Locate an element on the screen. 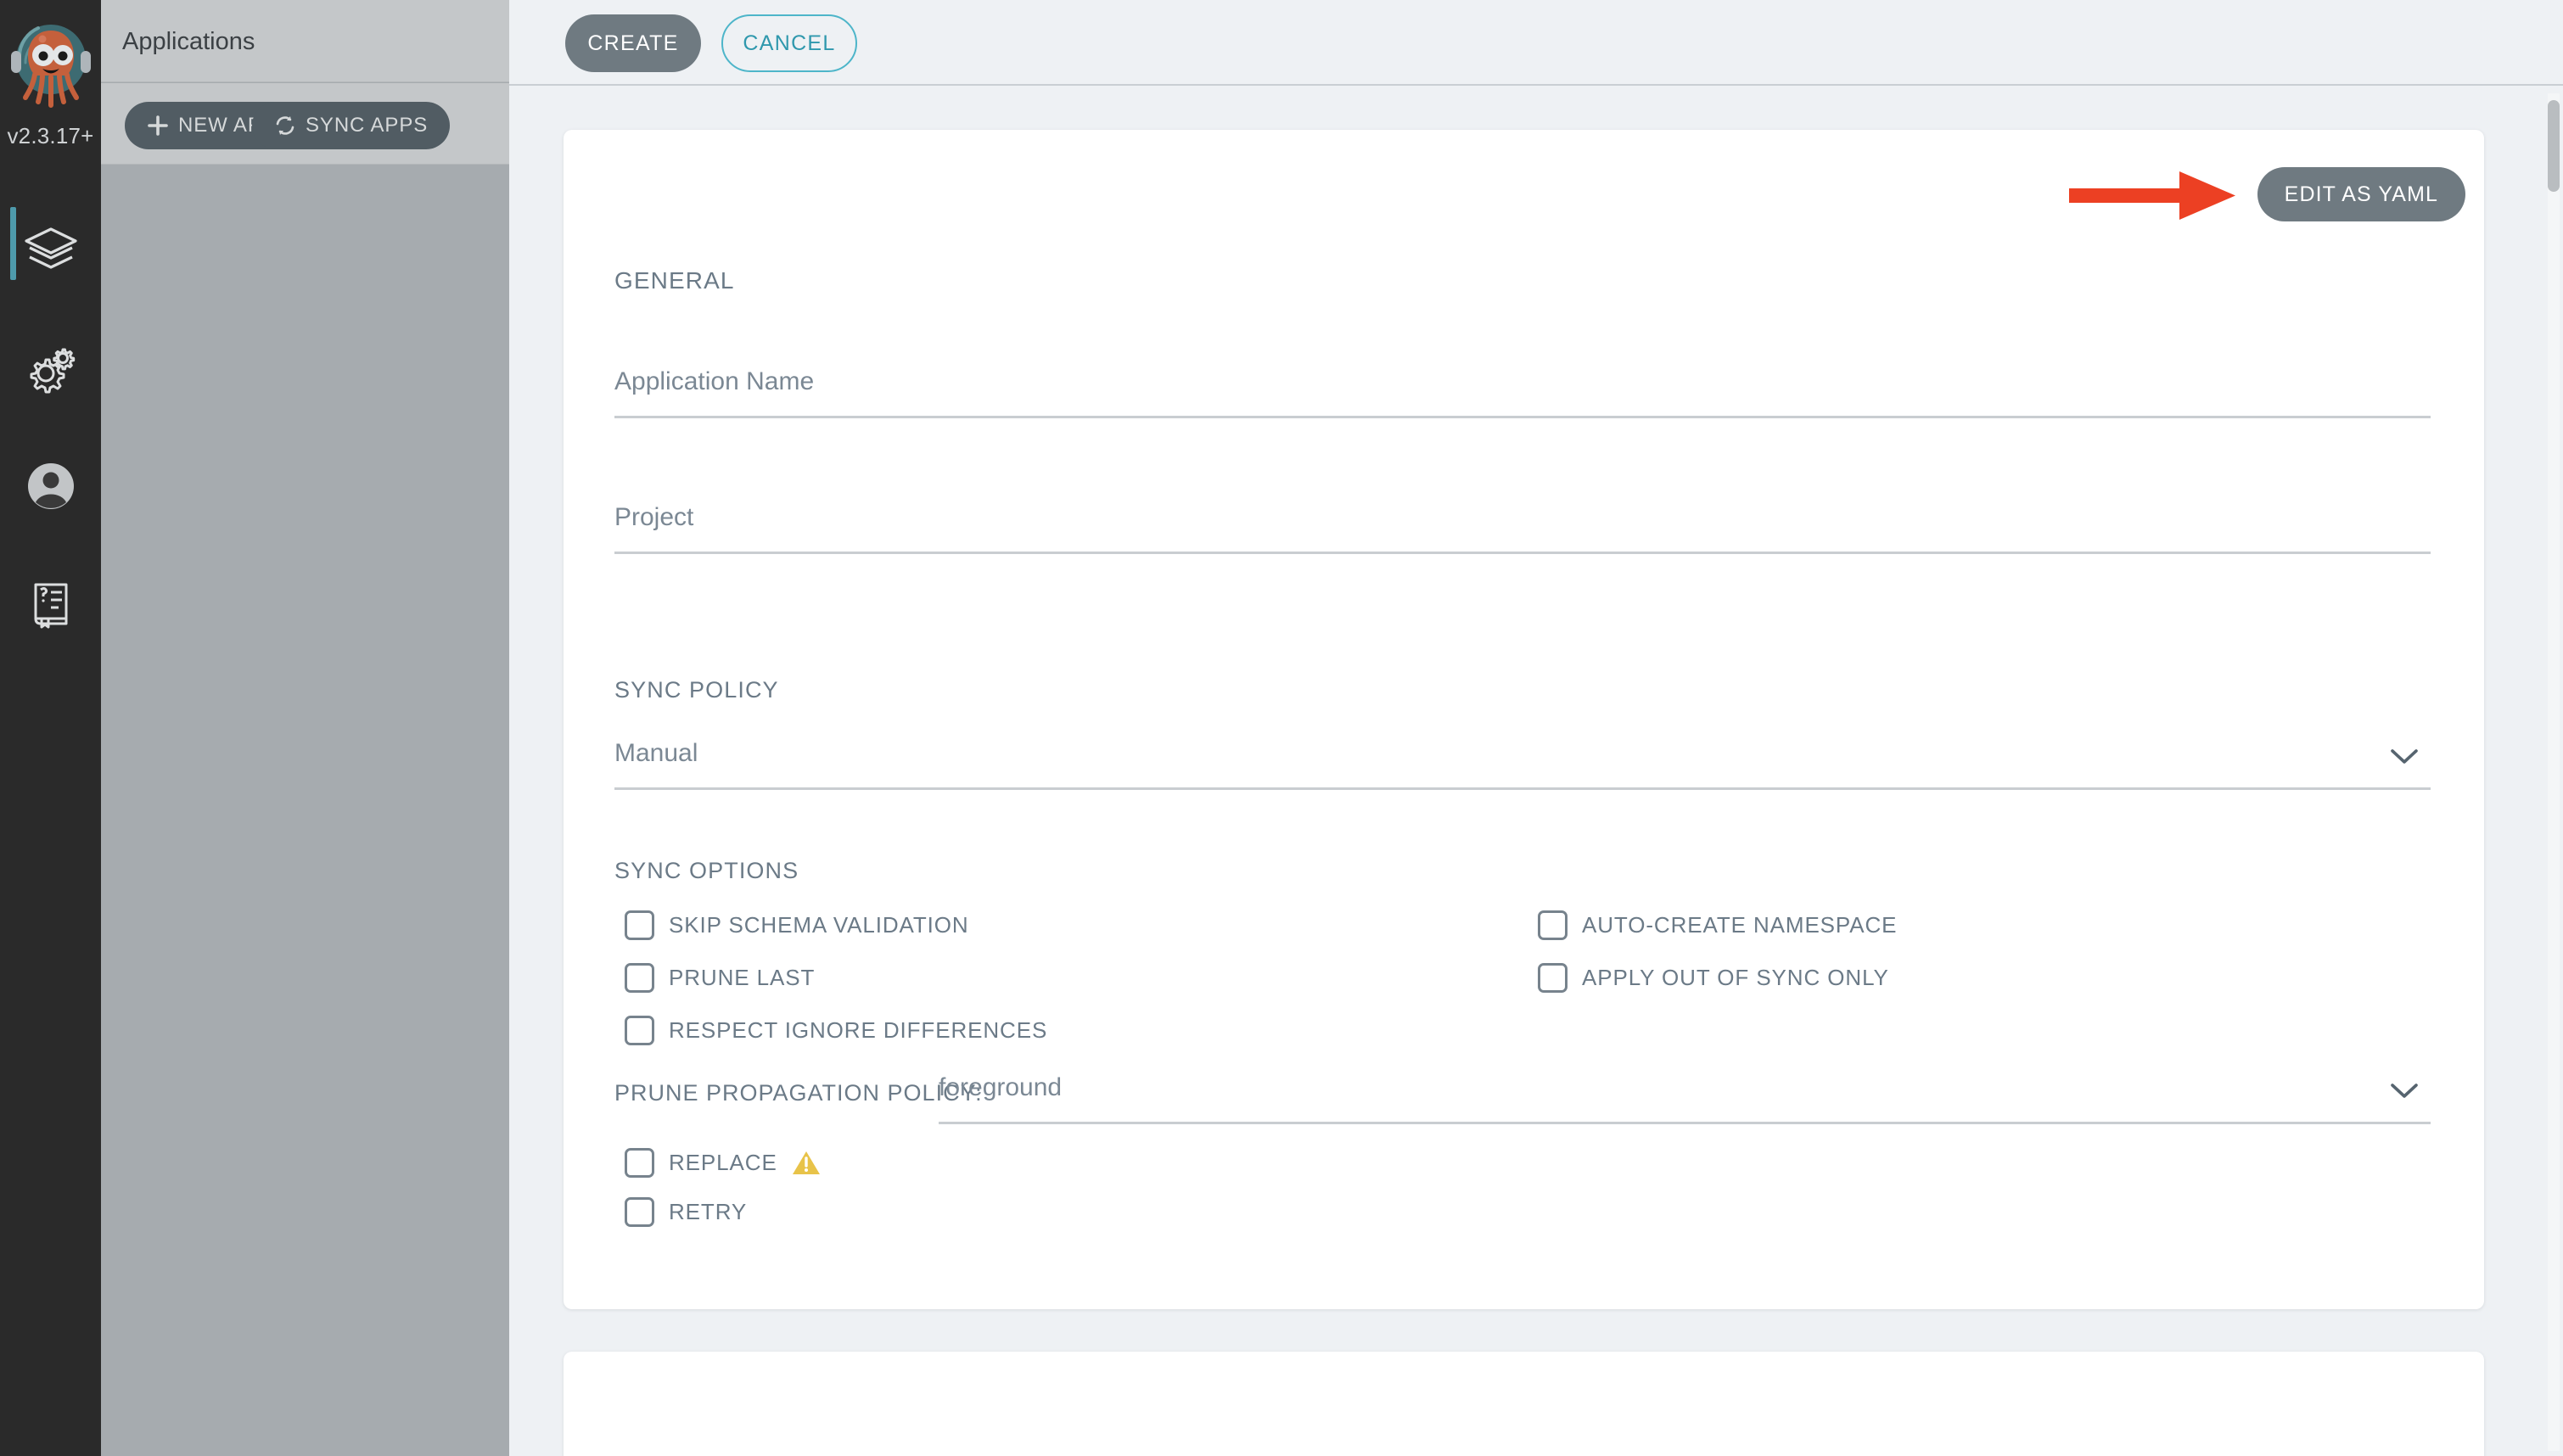 Image resolution: width=2563 pixels, height=1456 pixels. nav-items is located at coordinates (51, 427).